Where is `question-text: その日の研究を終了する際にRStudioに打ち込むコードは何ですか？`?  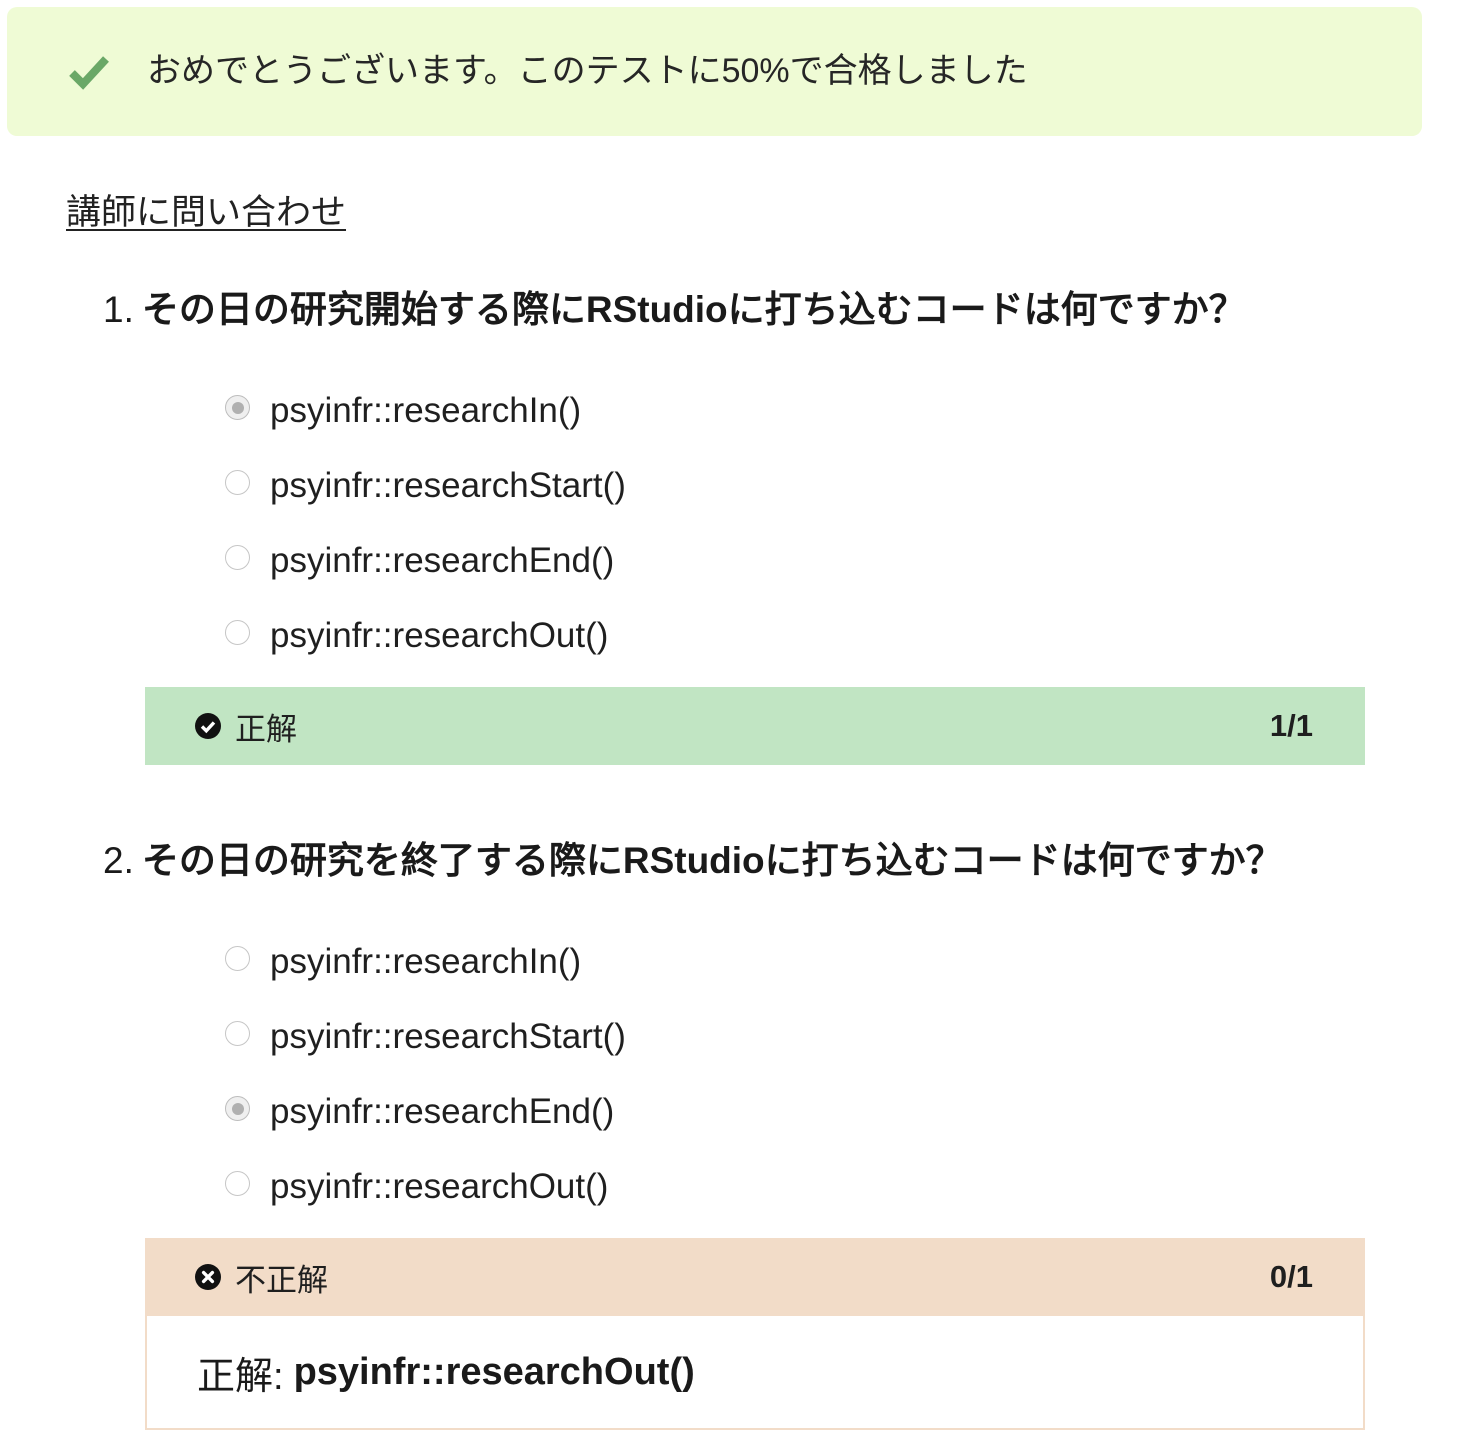
question-text: その日の研究を終了する際にRStudioに打ち込むコードは何ですか？ is located at coordinates (712, 860).